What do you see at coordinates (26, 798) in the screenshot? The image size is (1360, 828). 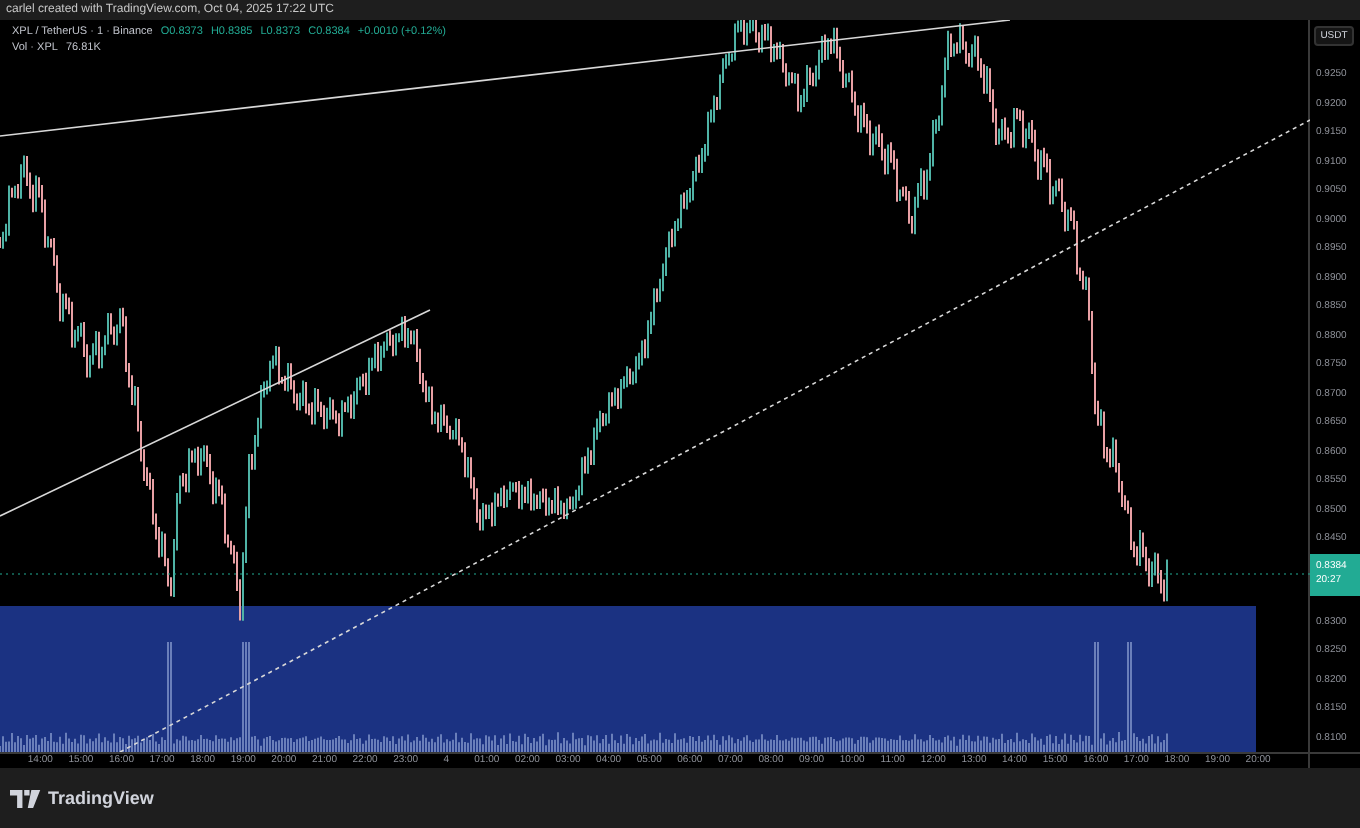 I see `logo-icon` at bounding box center [26, 798].